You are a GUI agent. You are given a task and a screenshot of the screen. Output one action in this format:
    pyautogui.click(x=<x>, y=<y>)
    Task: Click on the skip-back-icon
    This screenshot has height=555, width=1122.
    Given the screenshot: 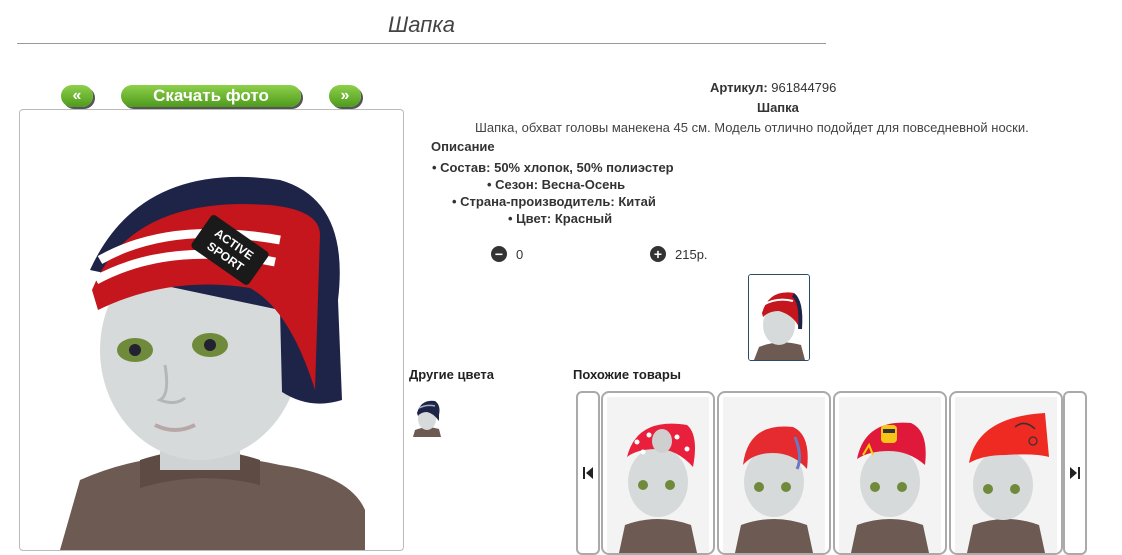 What is the action you would take?
    pyautogui.click(x=588, y=473)
    